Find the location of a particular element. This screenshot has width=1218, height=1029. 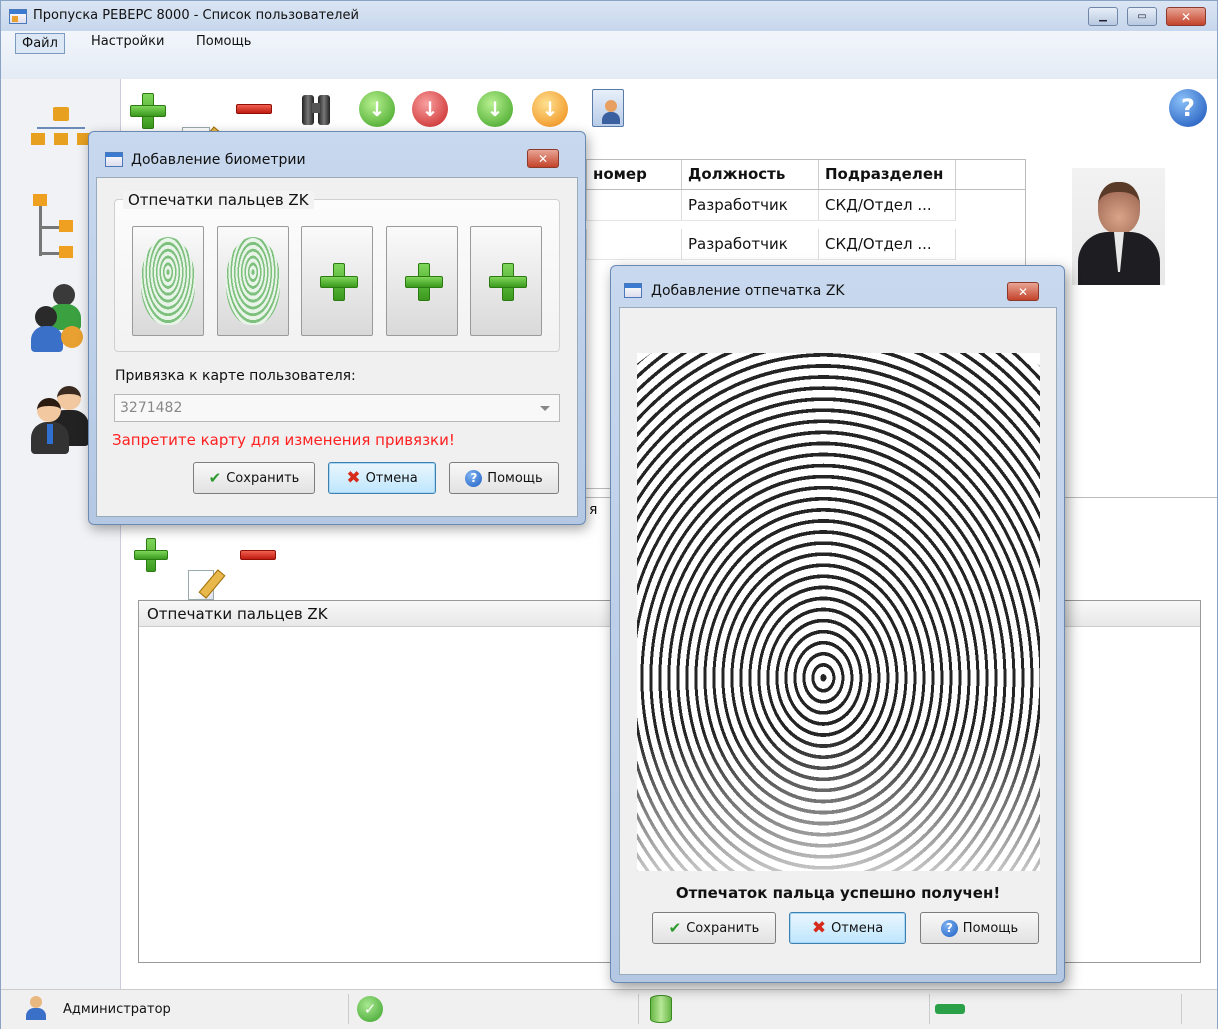

dialog-title: Добавление отпечатка ZK is located at coordinates (748, 291).